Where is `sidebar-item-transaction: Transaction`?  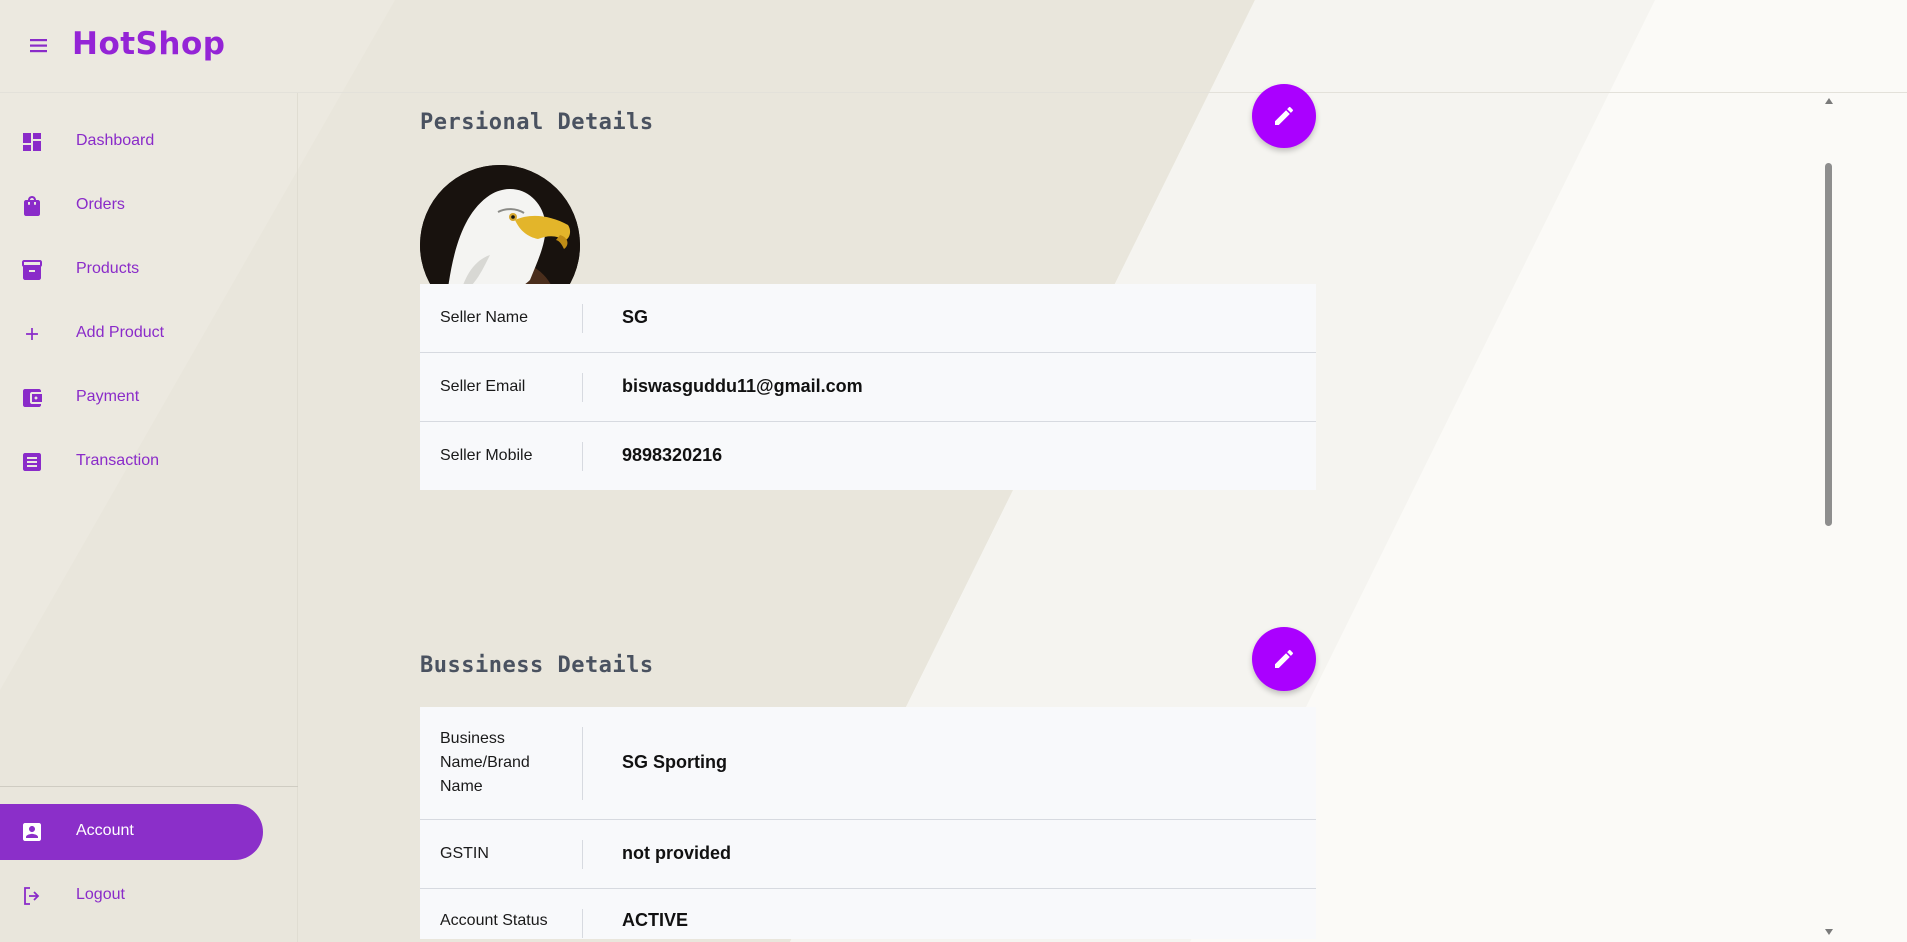
sidebar-item-transaction: Transaction is located at coordinates (149, 462).